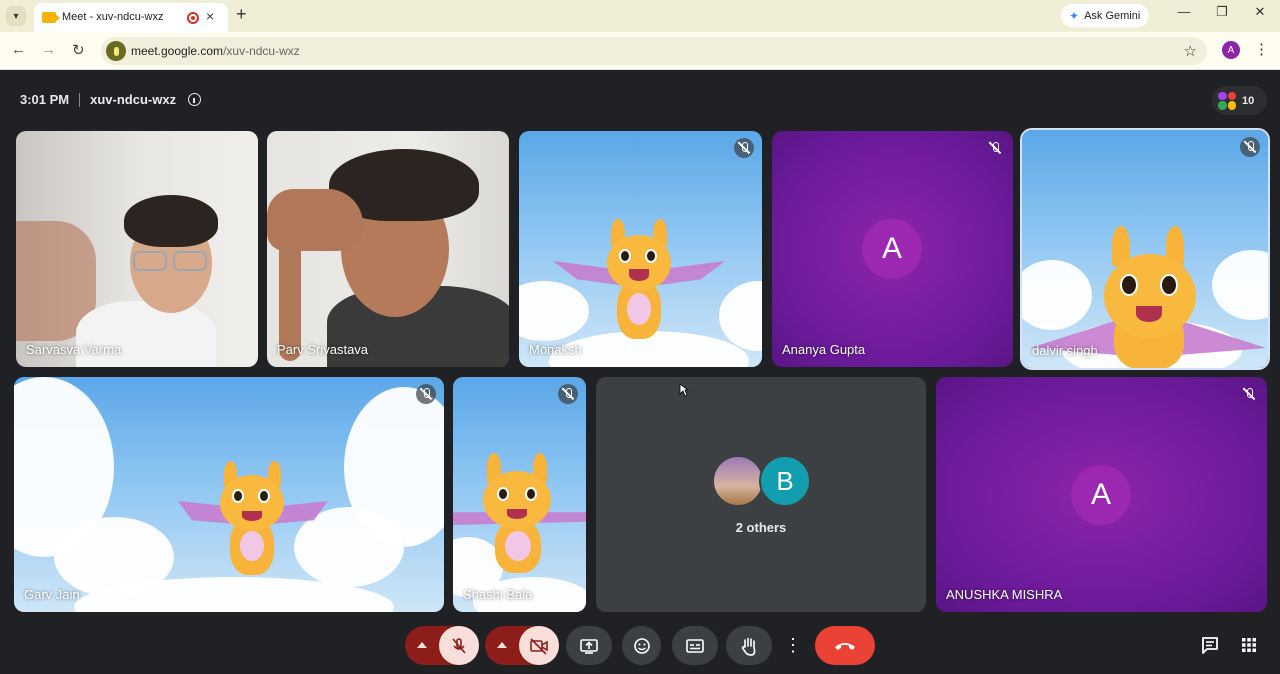  I want to click on mouse-cursor-icon, so click(684, 390).